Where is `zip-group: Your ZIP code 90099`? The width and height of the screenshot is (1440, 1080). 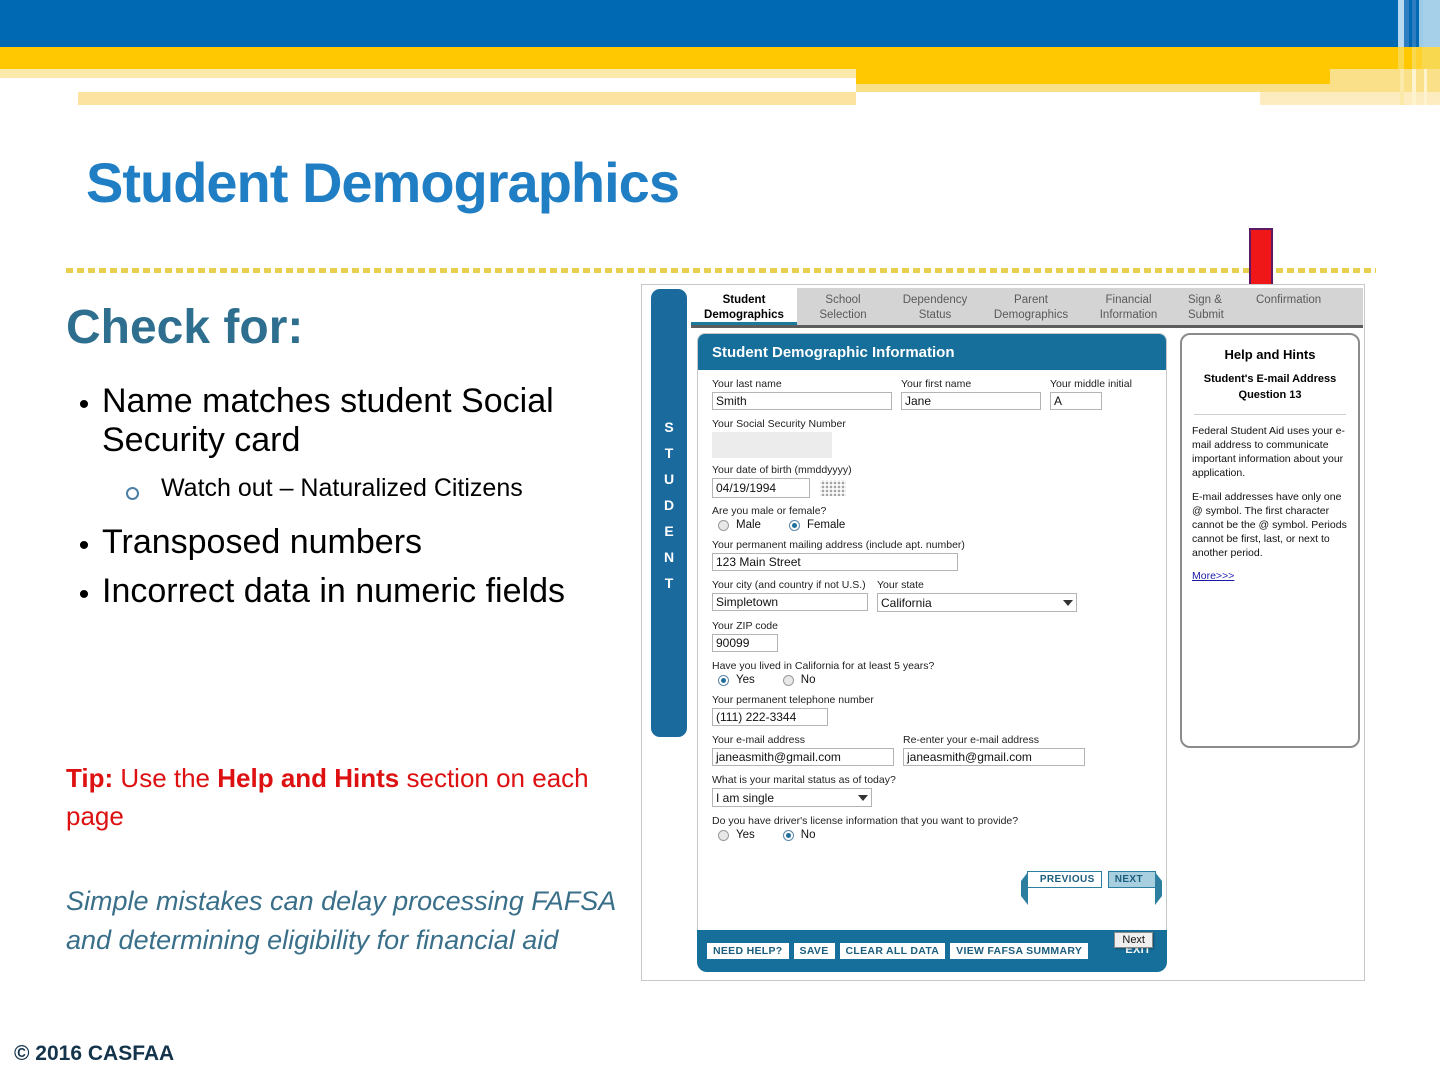 zip-group: Your ZIP code 90099 is located at coordinates (934, 636).